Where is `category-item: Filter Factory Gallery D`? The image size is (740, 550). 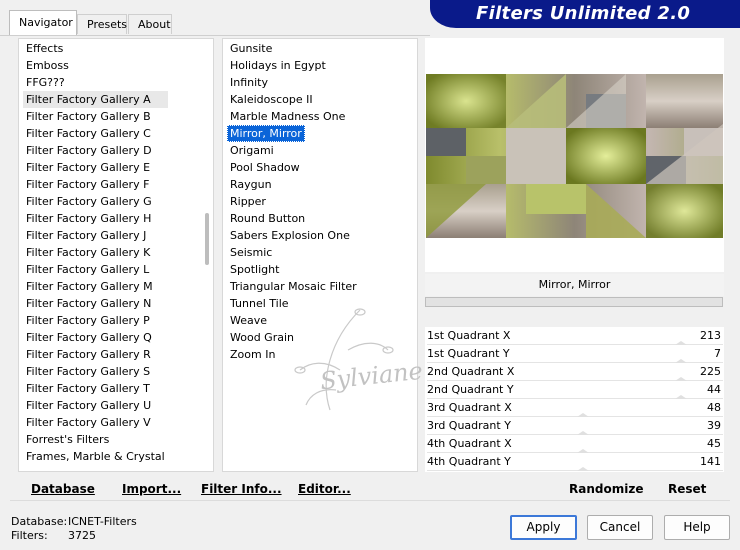
category-item: Filter Factory Gallery D is located at coordinates (95, 150).